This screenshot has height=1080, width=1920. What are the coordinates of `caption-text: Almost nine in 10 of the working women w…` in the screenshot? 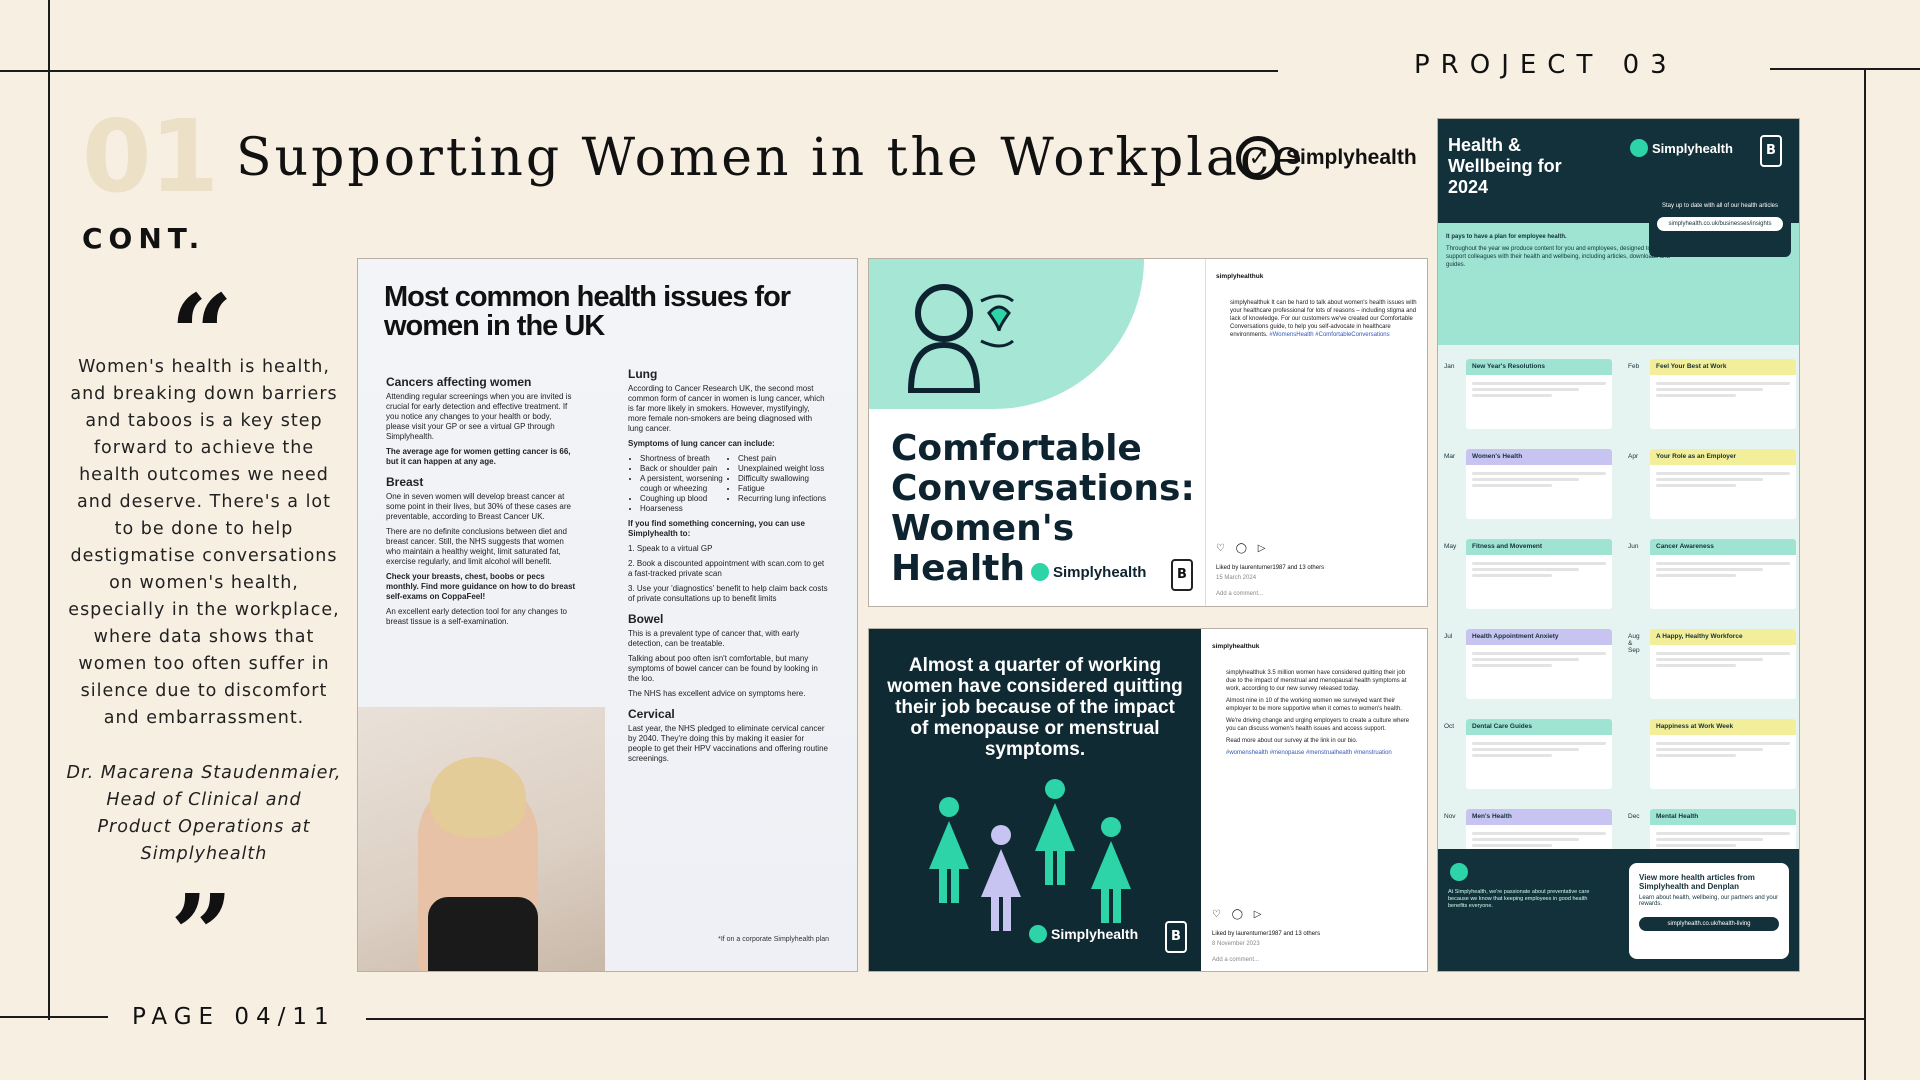 It's located at (1314, 705).